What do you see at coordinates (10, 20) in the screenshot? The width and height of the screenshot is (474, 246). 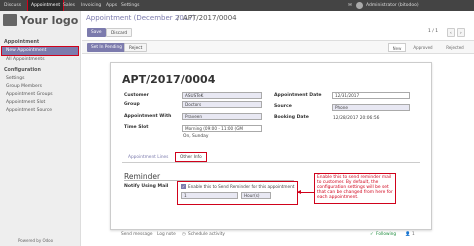 I see `logo-icon` at bounding box center [10, 20].